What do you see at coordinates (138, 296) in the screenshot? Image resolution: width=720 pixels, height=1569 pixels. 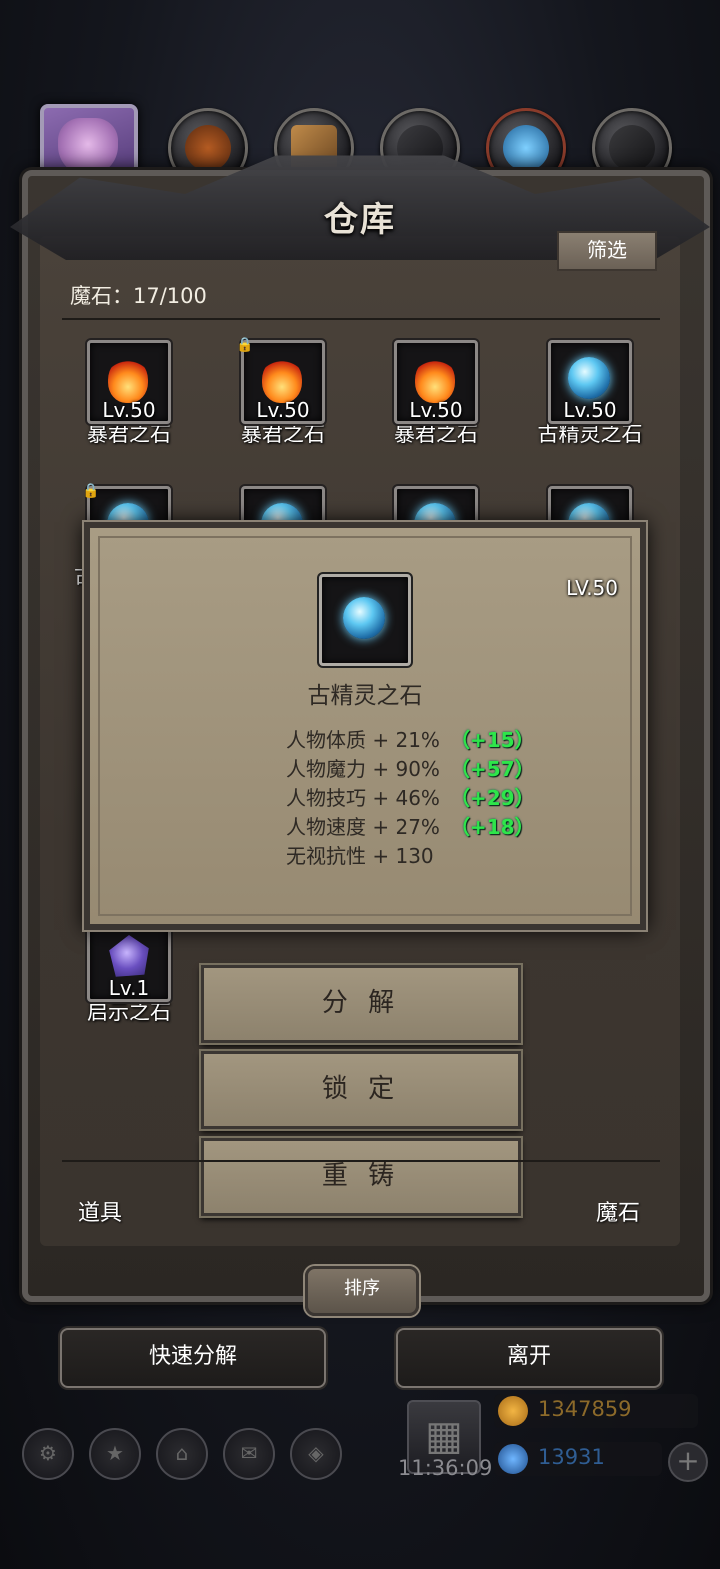 I see `capacity-label: 魔石：17/100` at bounding box center [138, 296].